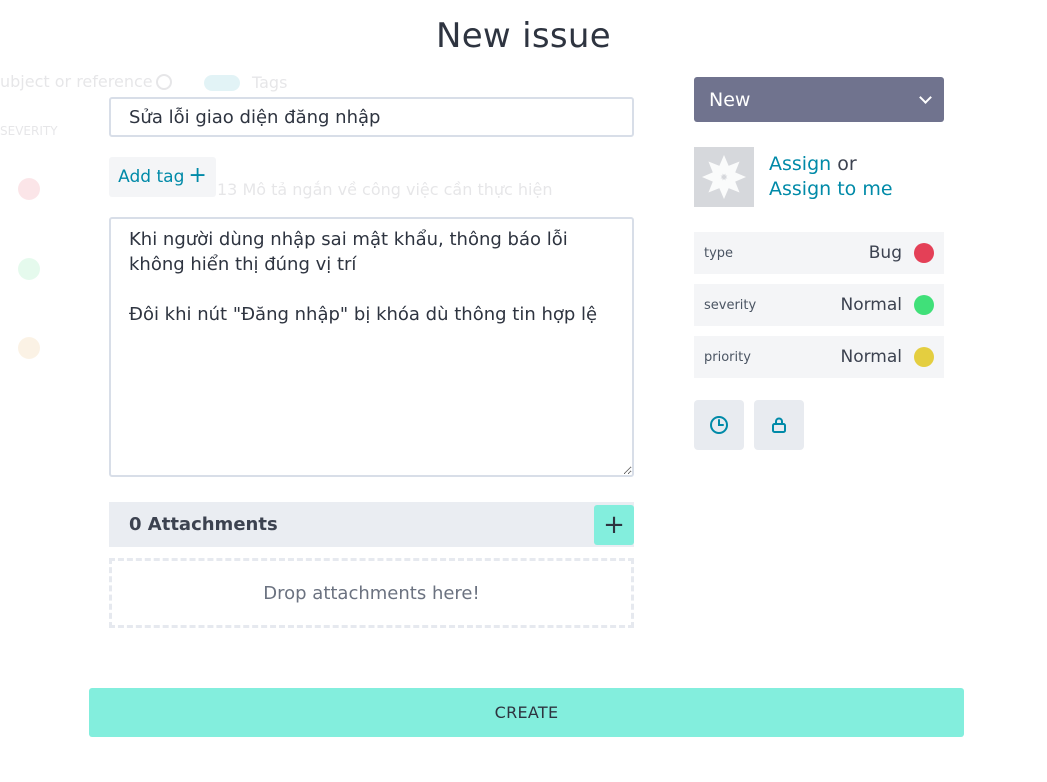 This screenshot has height=782, width=1047. Describe the element at coordinates (164, 82) in the screenshot. I see `bg-search-icon` at that location.